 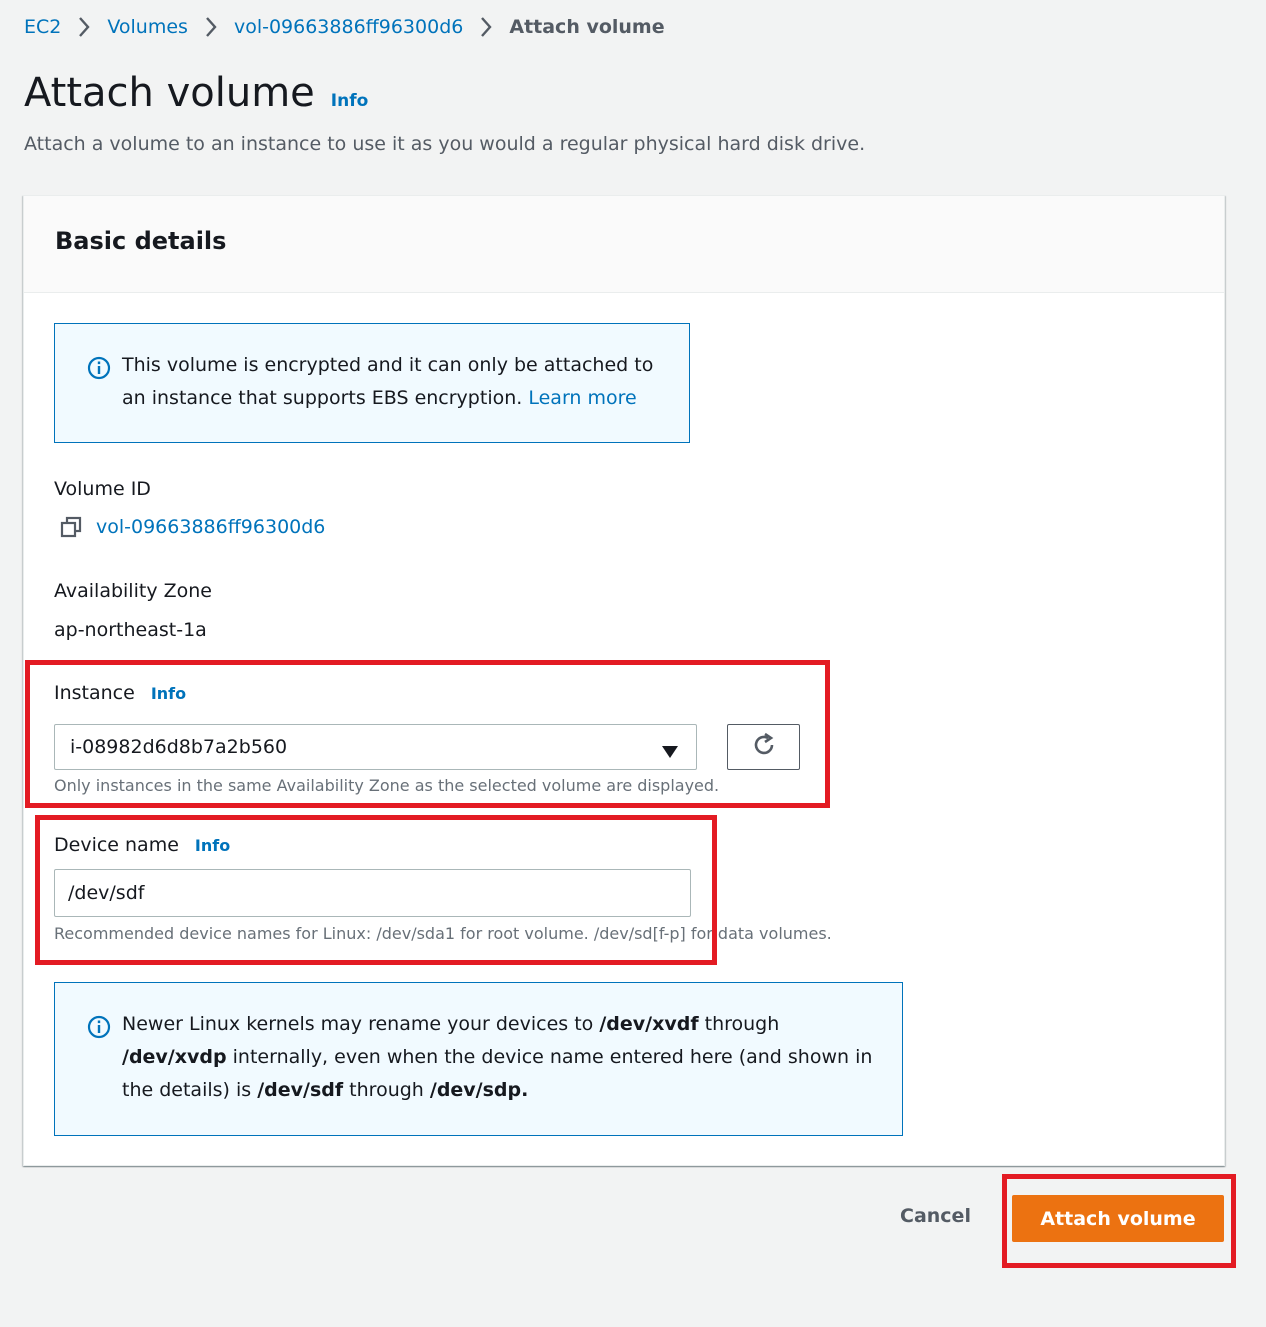 I want to click on learn-more-link: Learn more, so click(x=582, y=398).